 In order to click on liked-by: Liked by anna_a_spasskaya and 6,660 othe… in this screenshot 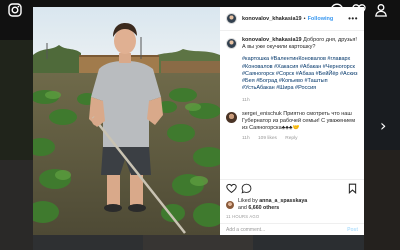, I will do `click(266, 204)`.